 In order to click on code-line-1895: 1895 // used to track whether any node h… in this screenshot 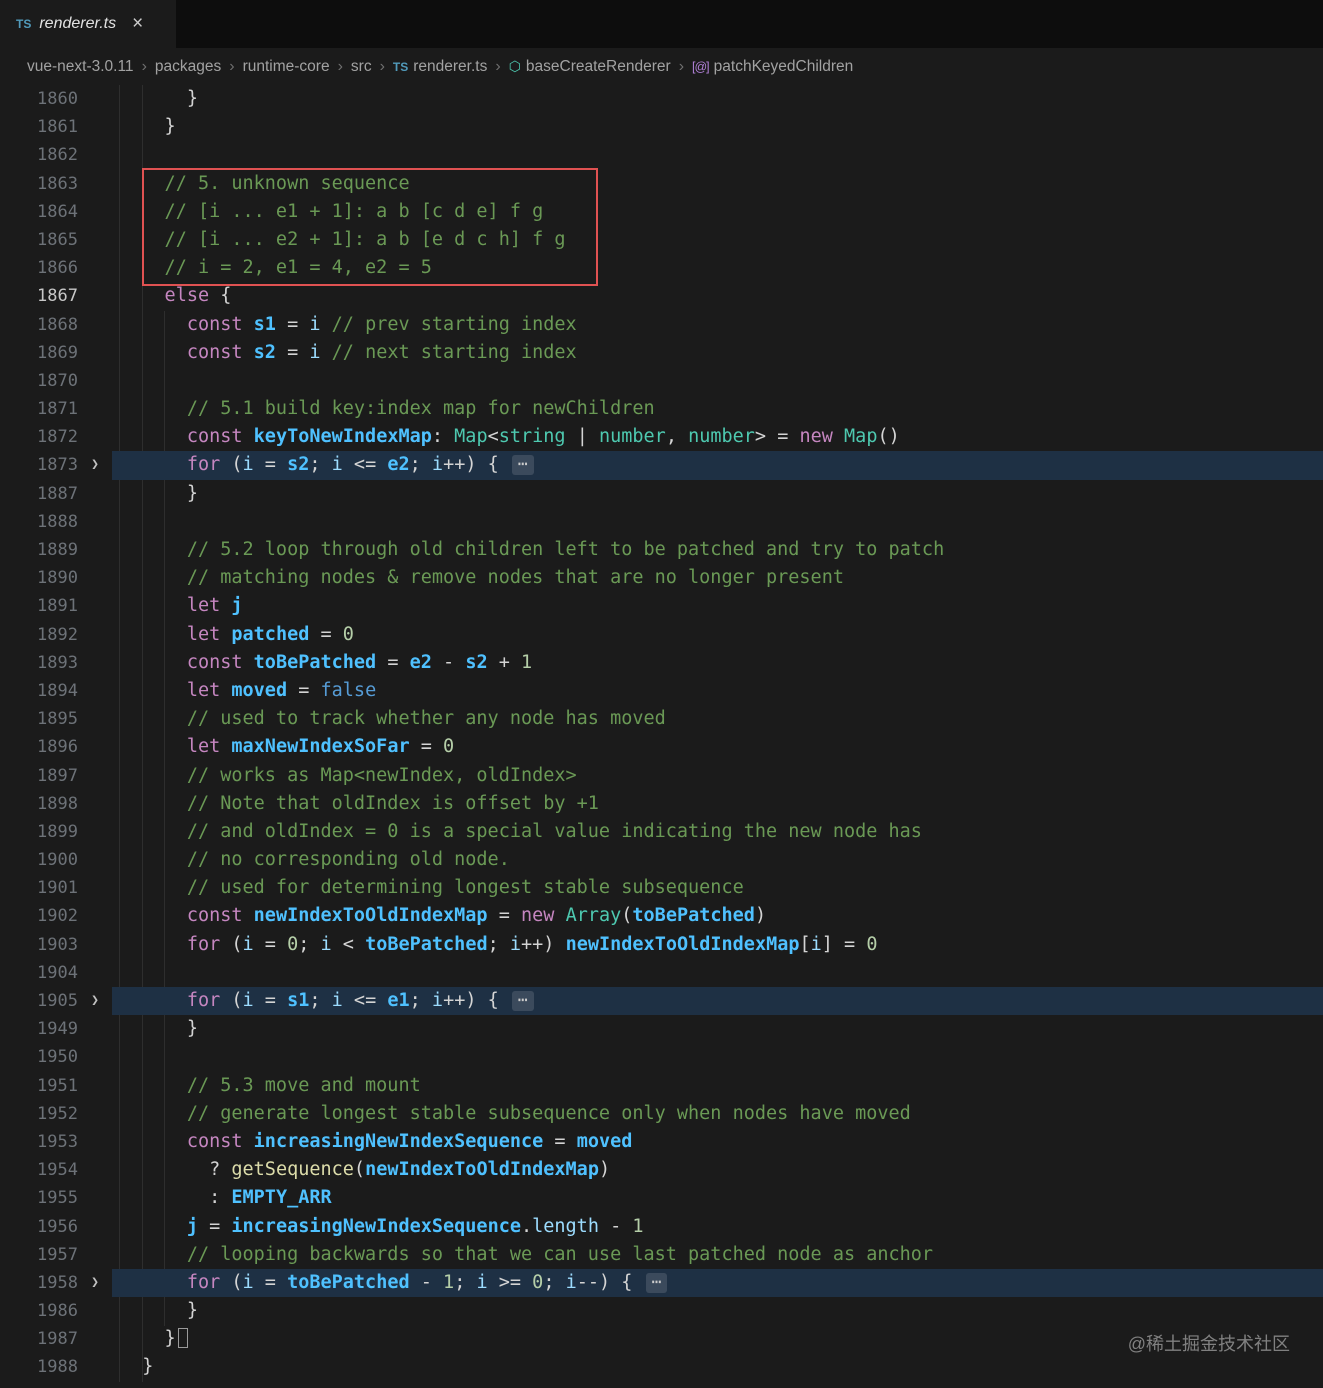, I will do `click(661, 719)`.